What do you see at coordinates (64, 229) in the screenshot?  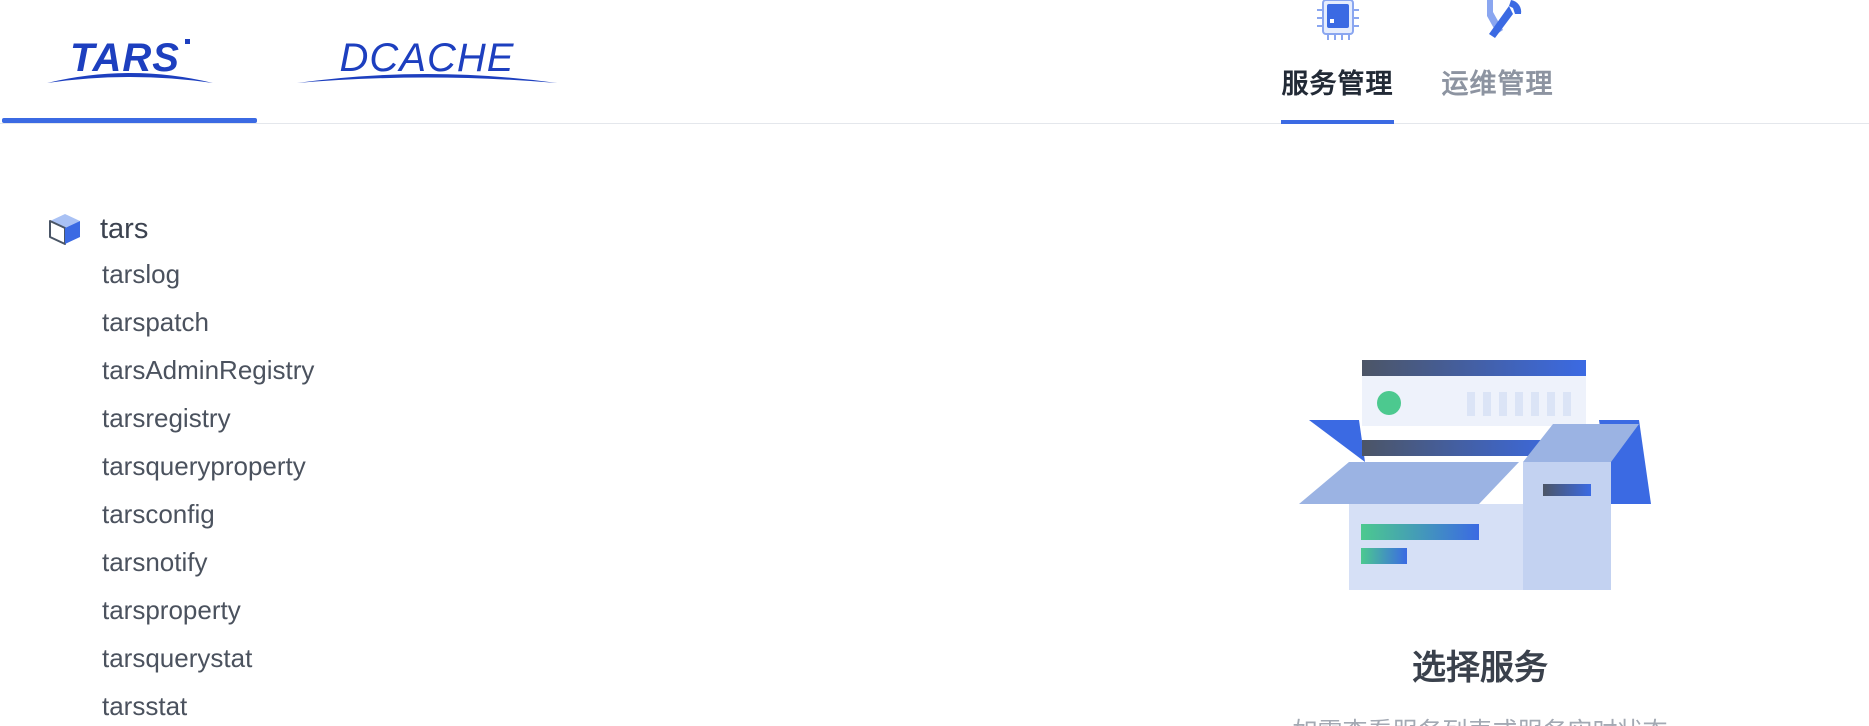 I see `cube-icon` at bounding box center [64, 229].